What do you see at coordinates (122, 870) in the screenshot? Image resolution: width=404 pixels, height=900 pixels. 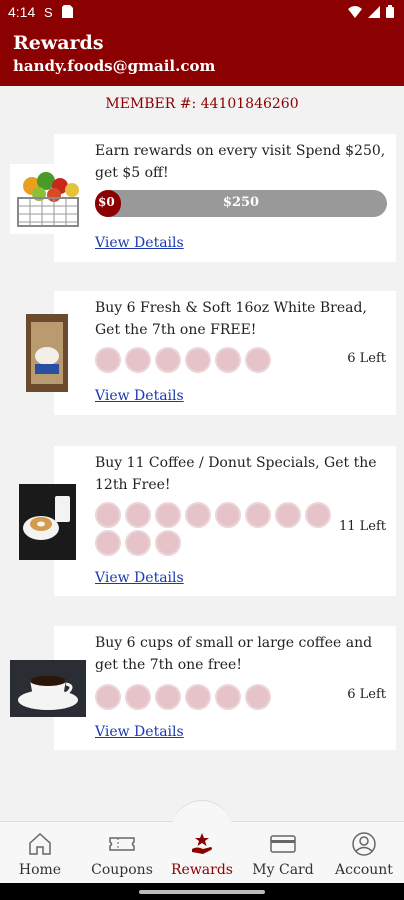 I see `nav-label: Coupons` at bounding box center [122, 870].